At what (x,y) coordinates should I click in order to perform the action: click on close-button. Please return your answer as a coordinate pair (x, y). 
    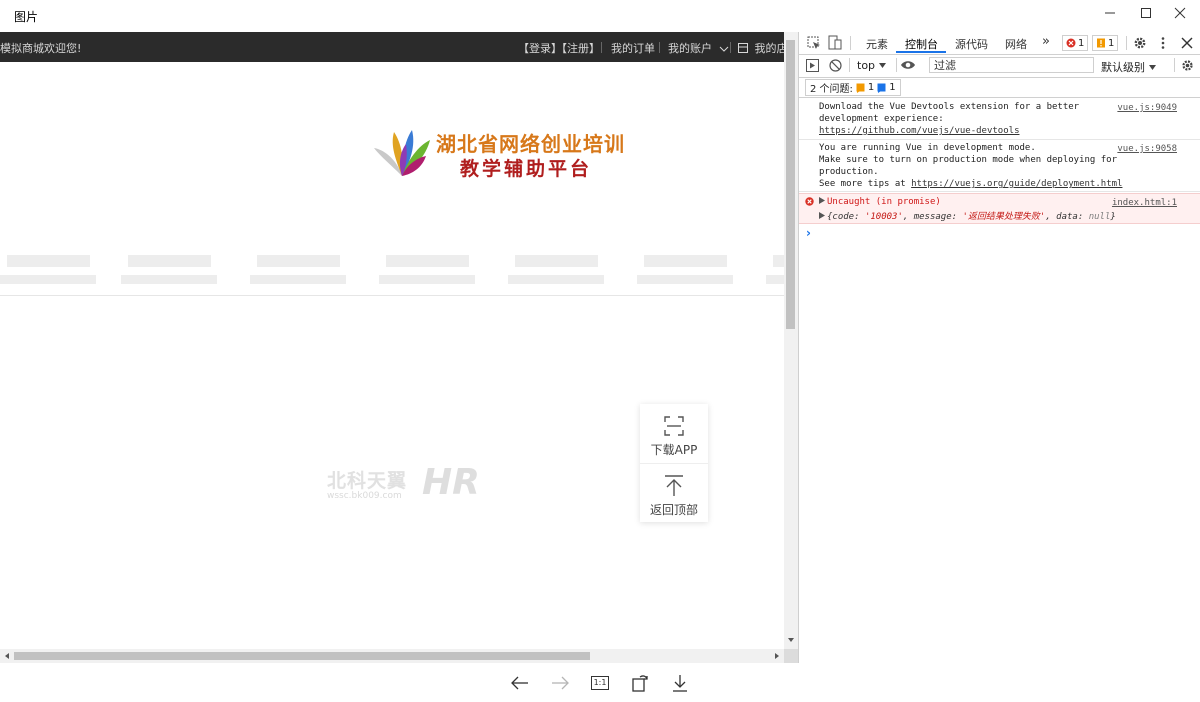
    Looking at the image, I should click on (1180, 13).